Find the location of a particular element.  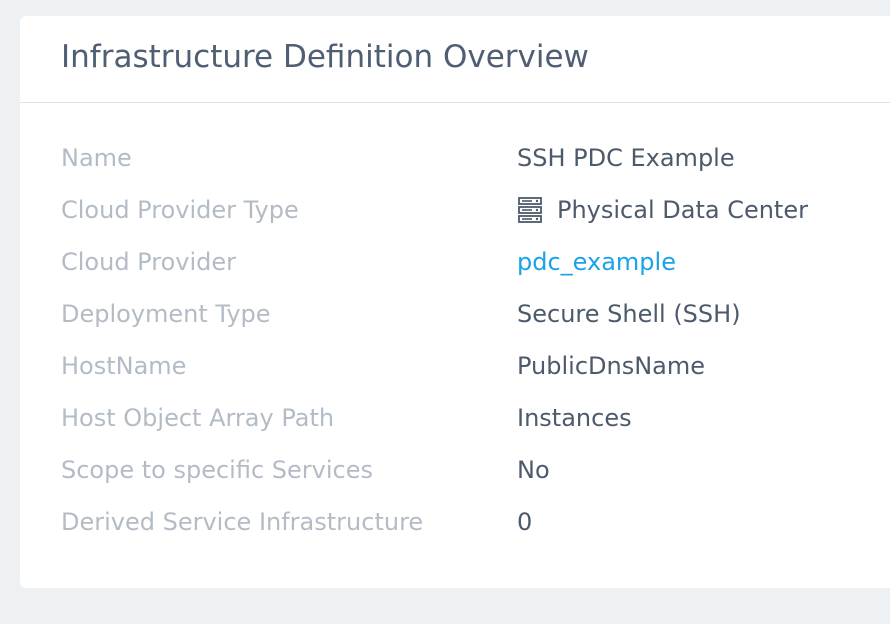

detail-row-hostname: HostName PublicDnsName is located at coordinates (471, 370).